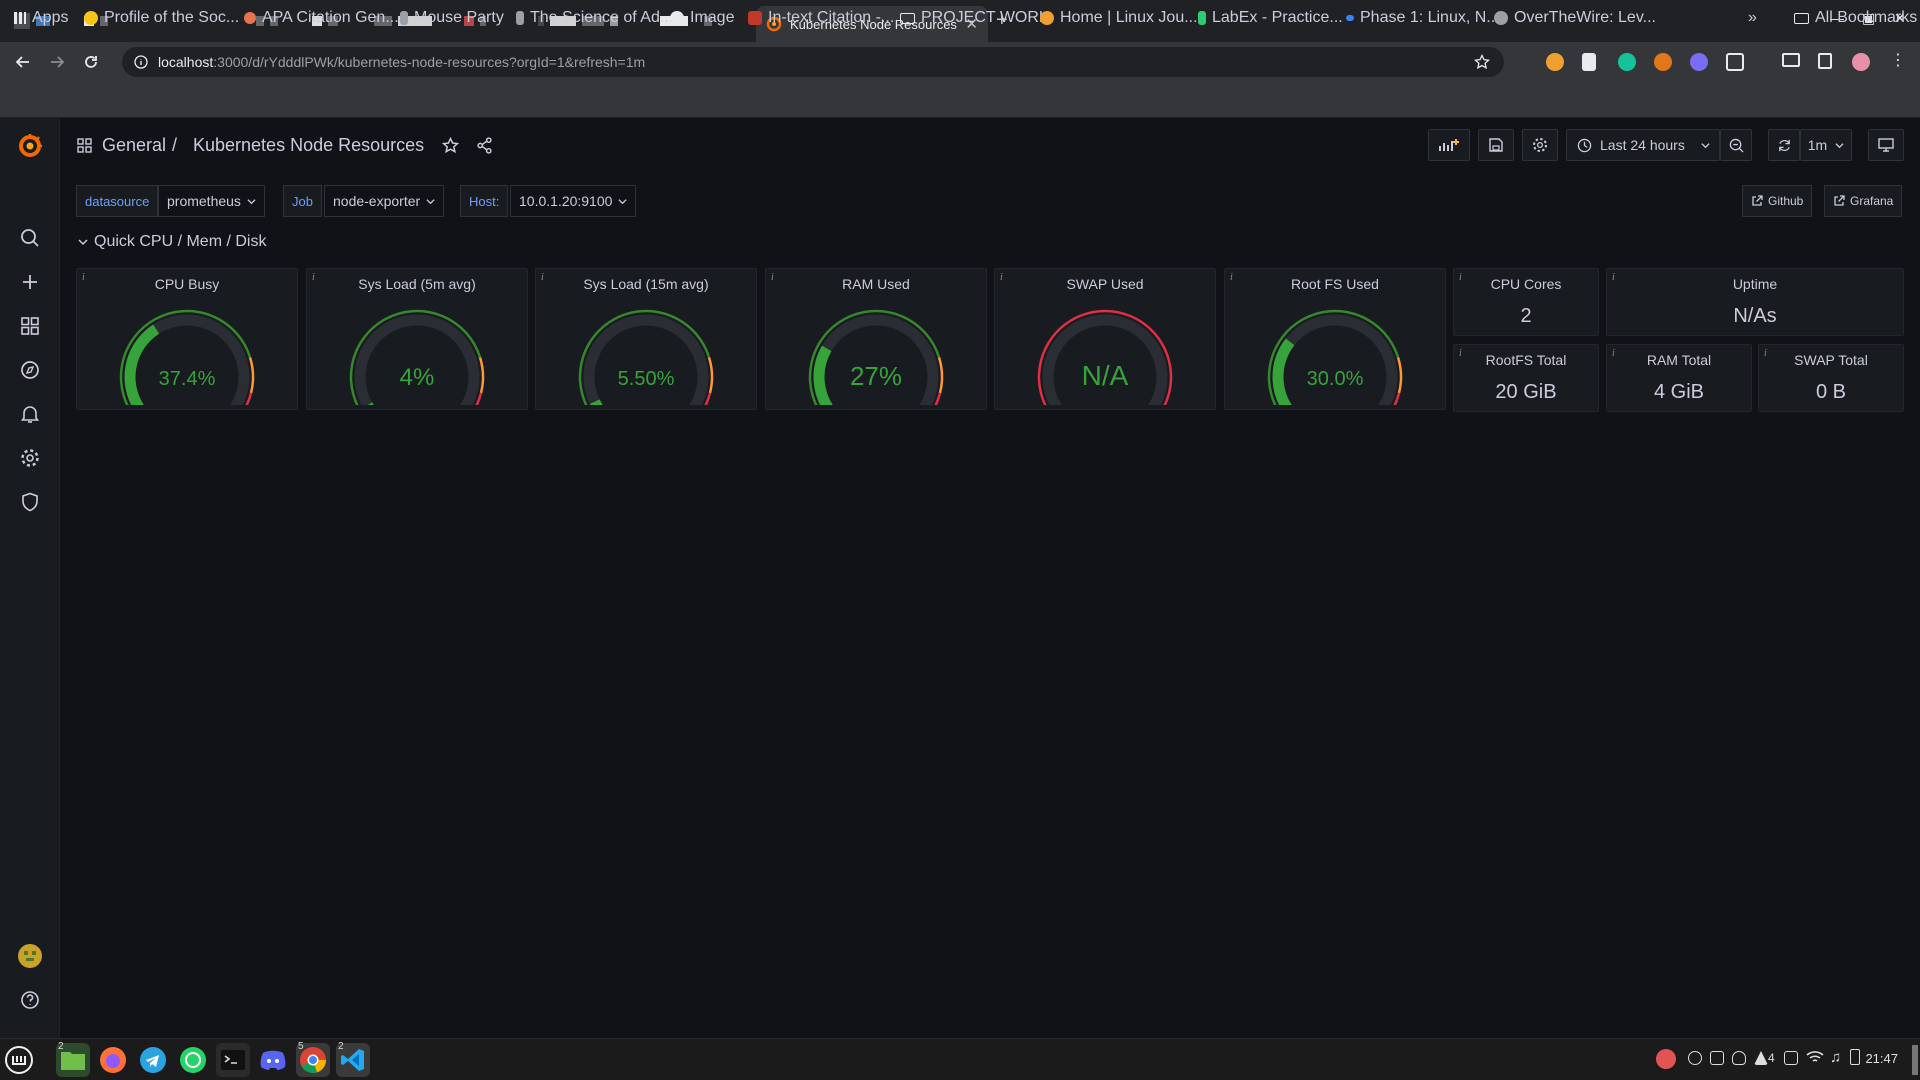 The image size is (1920, 1080). Describe the element at coordinates (484, 145) in the screenshot. I see `share-icon` at that location.